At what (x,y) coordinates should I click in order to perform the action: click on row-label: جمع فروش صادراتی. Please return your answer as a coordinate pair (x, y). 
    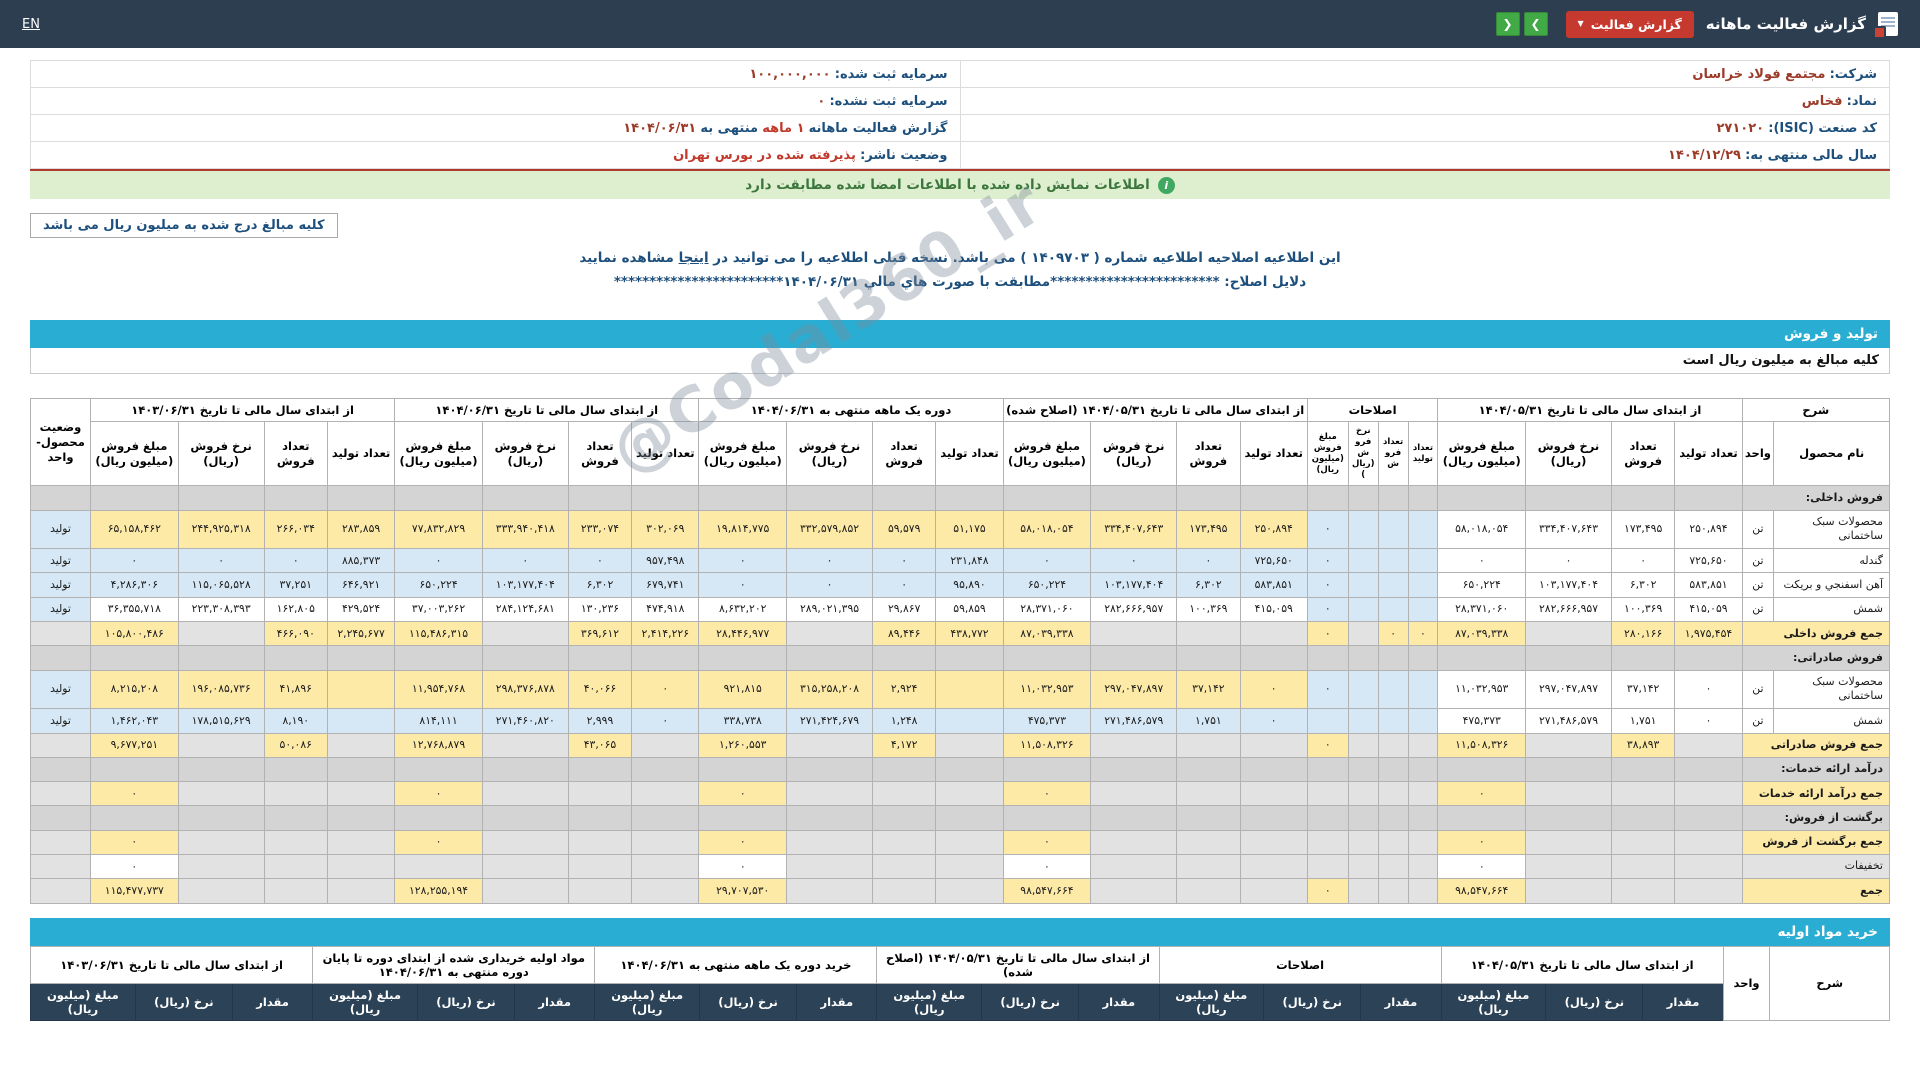
    Looking at the image, I should click on (1816, 745).